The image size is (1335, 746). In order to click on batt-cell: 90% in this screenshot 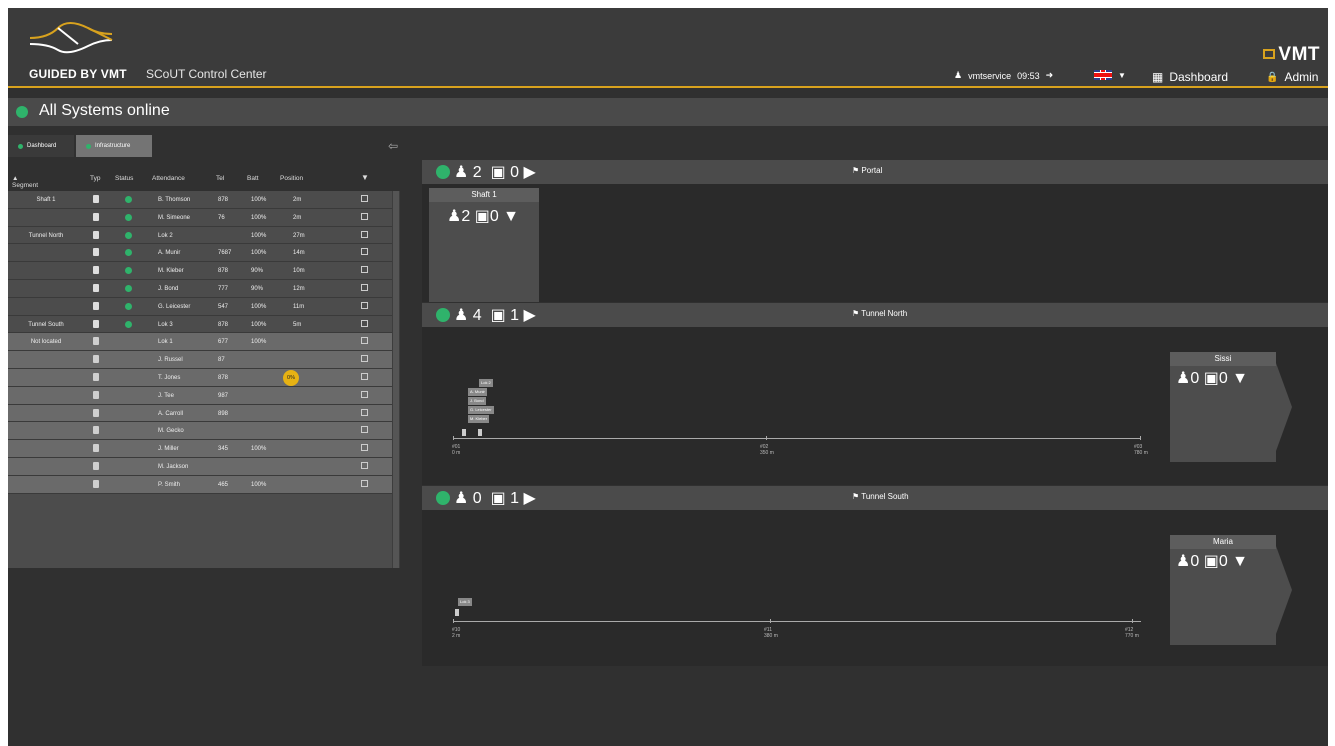, I will do `click(257, 289)`.